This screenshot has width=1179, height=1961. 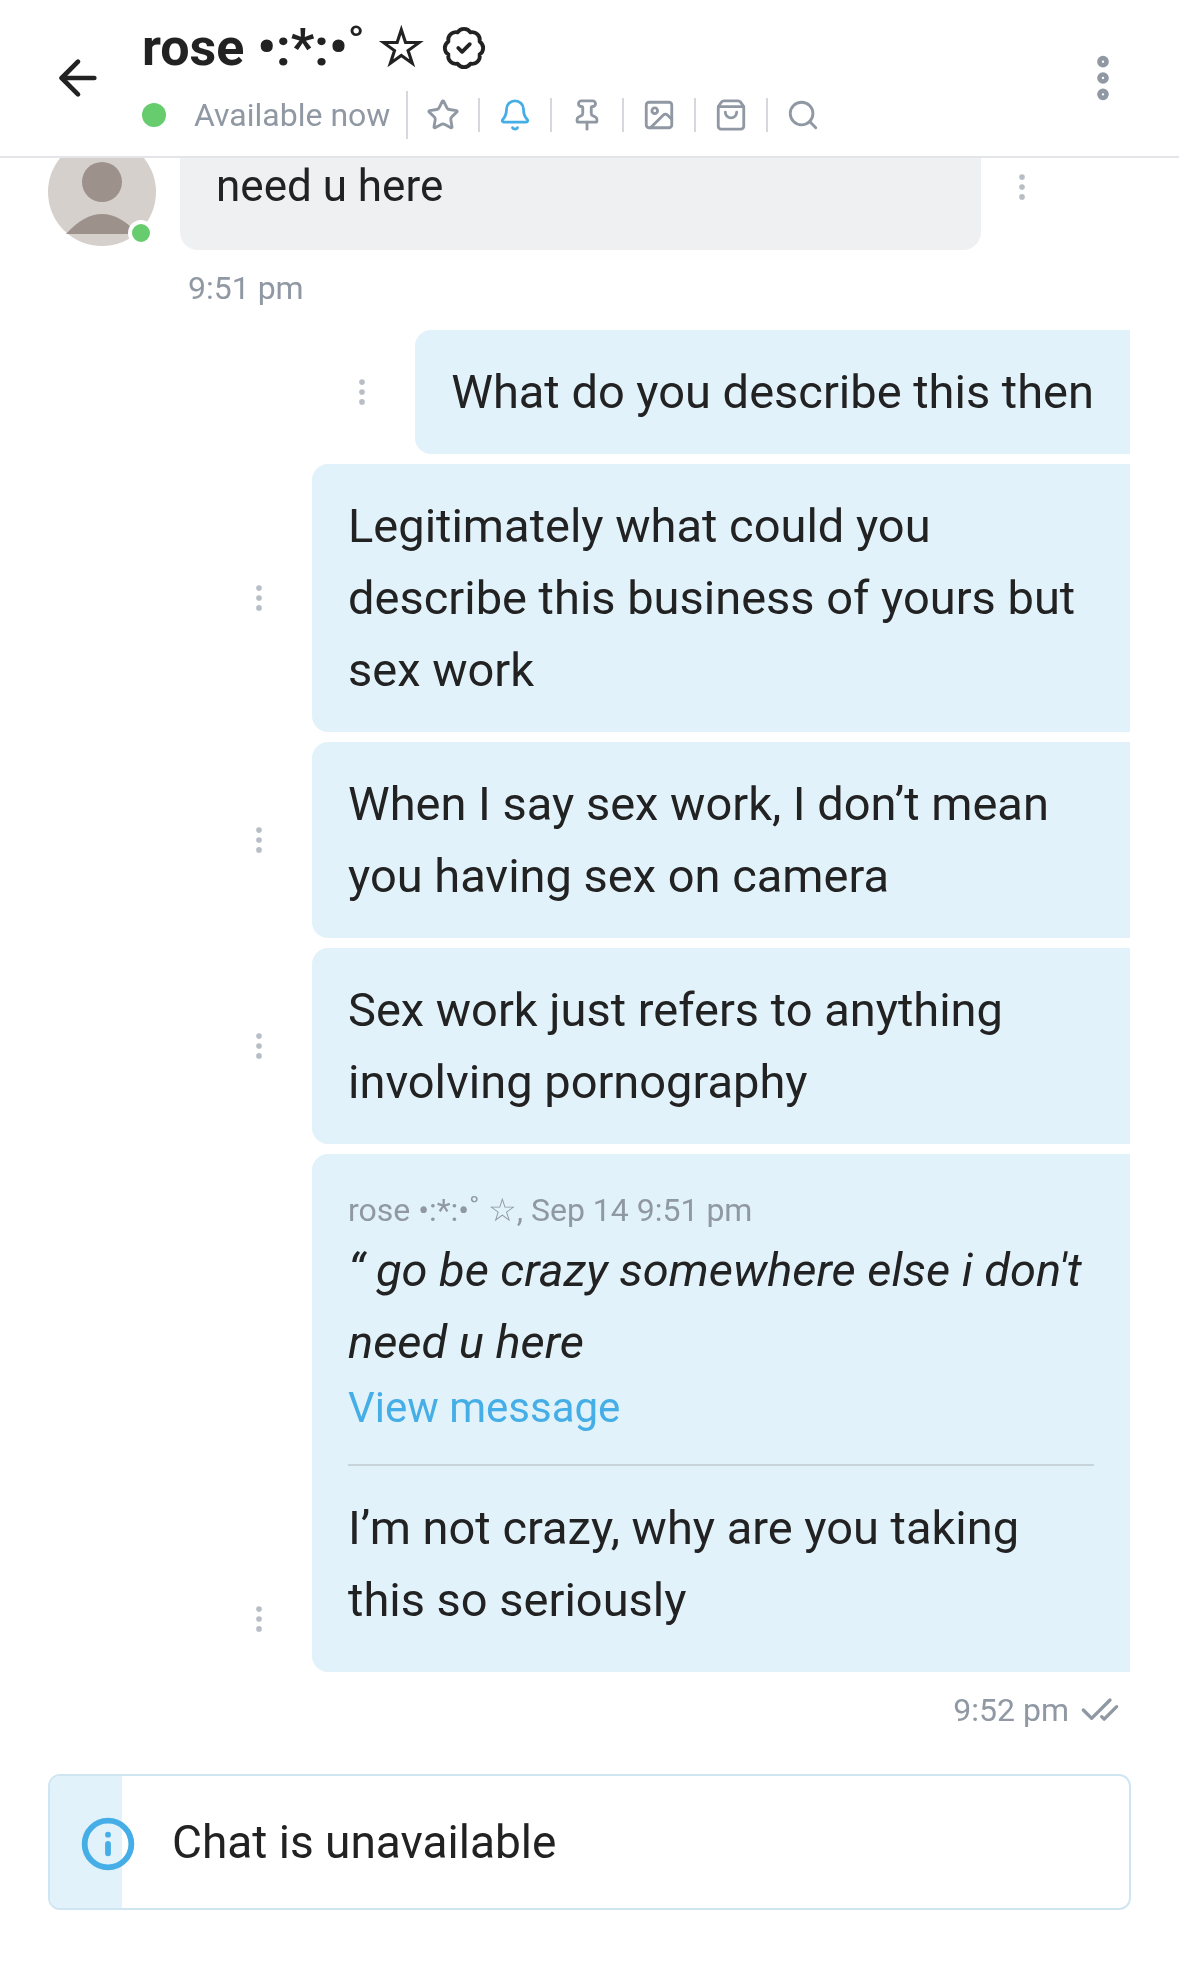 I want to click on timestamp: 9:51 pm, so click(x=246, y=288).